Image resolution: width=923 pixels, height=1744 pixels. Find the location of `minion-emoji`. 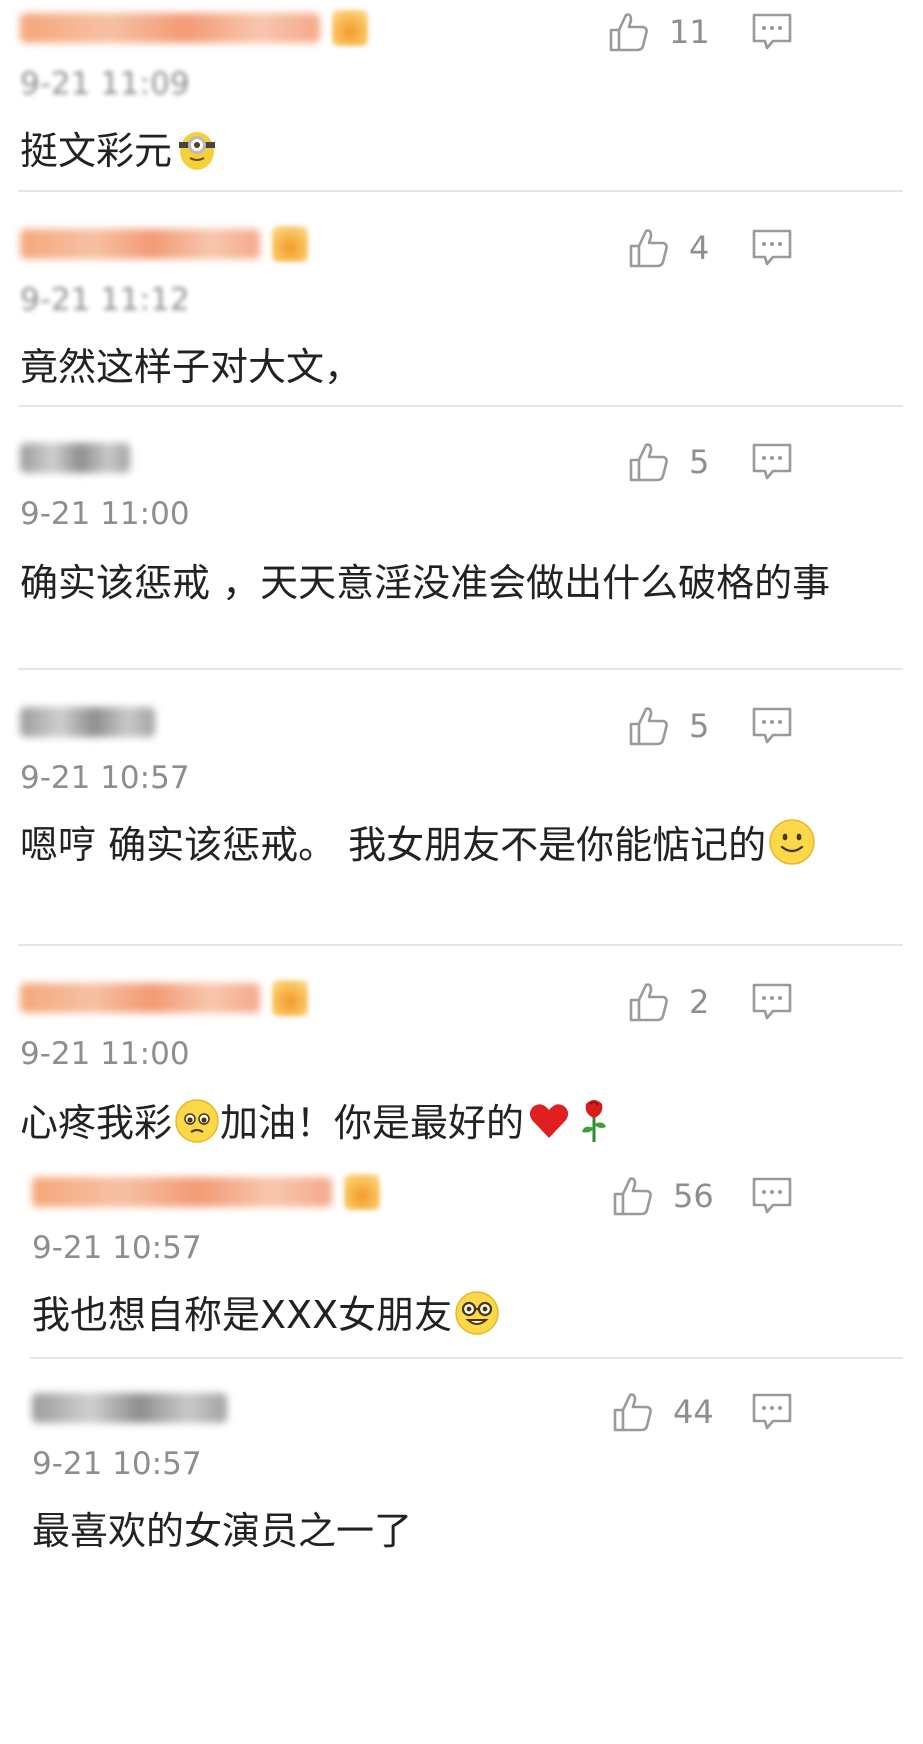

minion-emoji is located at coordinates (197, 151).